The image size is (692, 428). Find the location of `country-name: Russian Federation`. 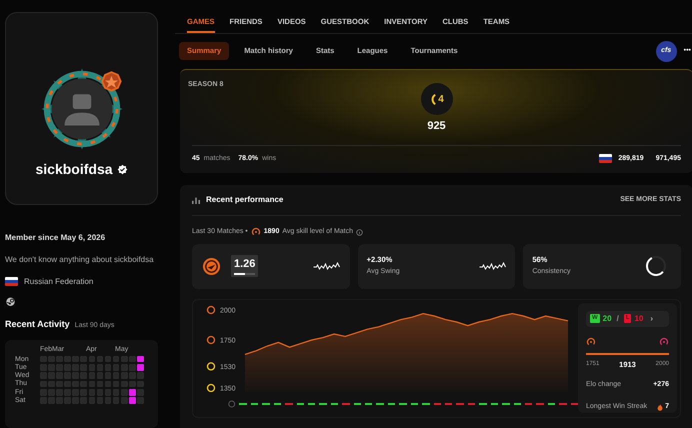

country-name: Russian Federation is located at coordinates (59, 282).